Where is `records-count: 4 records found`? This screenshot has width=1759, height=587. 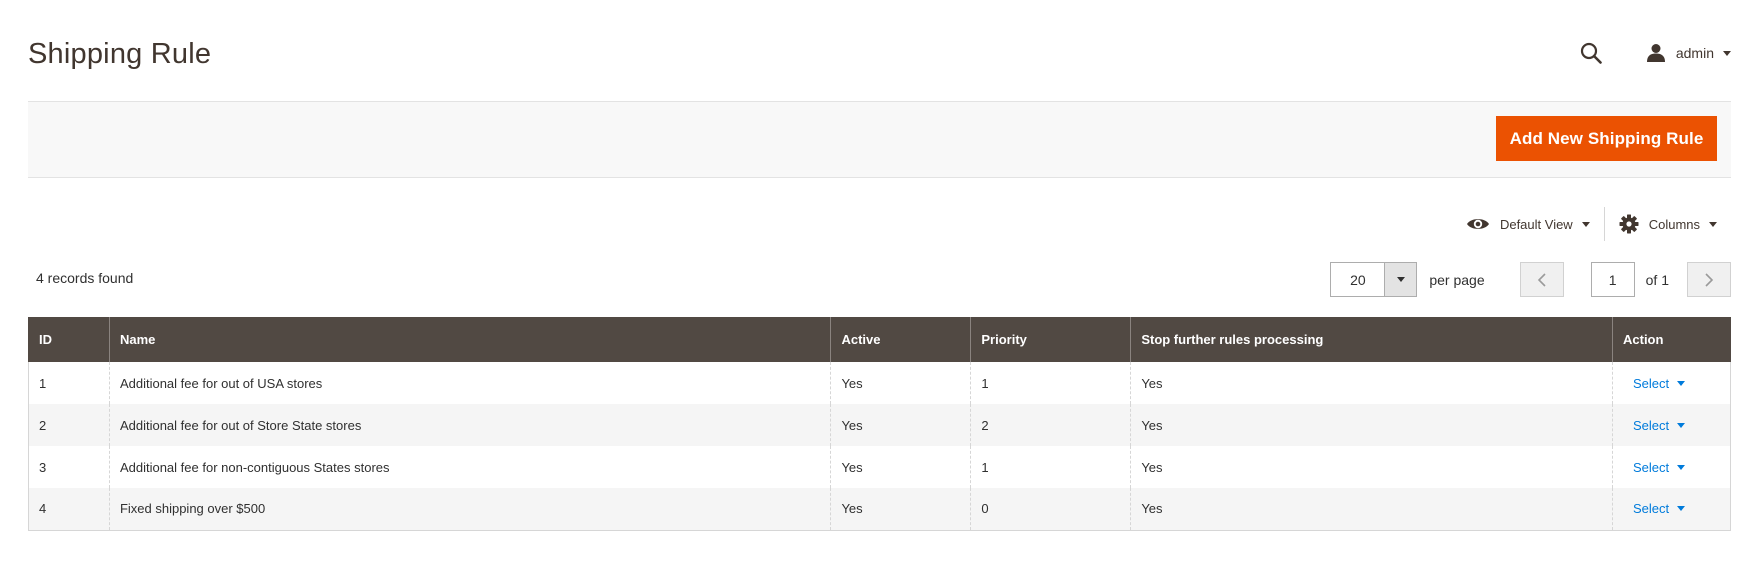
records-count: 4 records found is located at coordinates (85, 278).